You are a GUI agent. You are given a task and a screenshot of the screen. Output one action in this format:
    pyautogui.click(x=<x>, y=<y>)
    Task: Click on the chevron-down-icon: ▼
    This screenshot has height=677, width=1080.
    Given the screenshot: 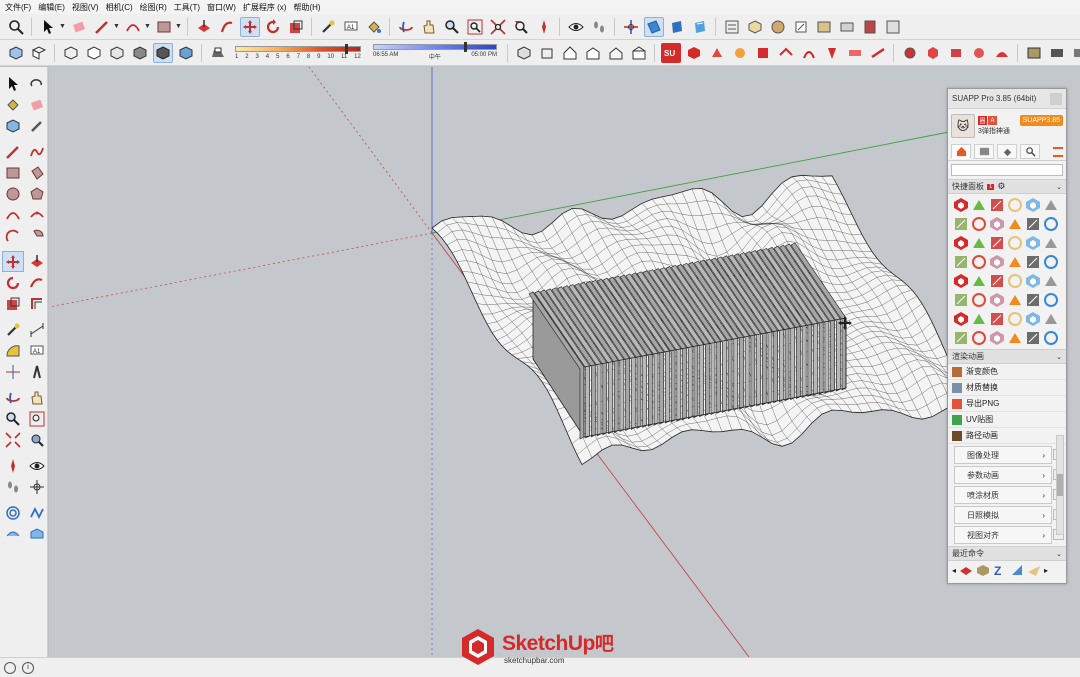 What is the action you would take?
    pyautogui.click(x=178, y=26)
    